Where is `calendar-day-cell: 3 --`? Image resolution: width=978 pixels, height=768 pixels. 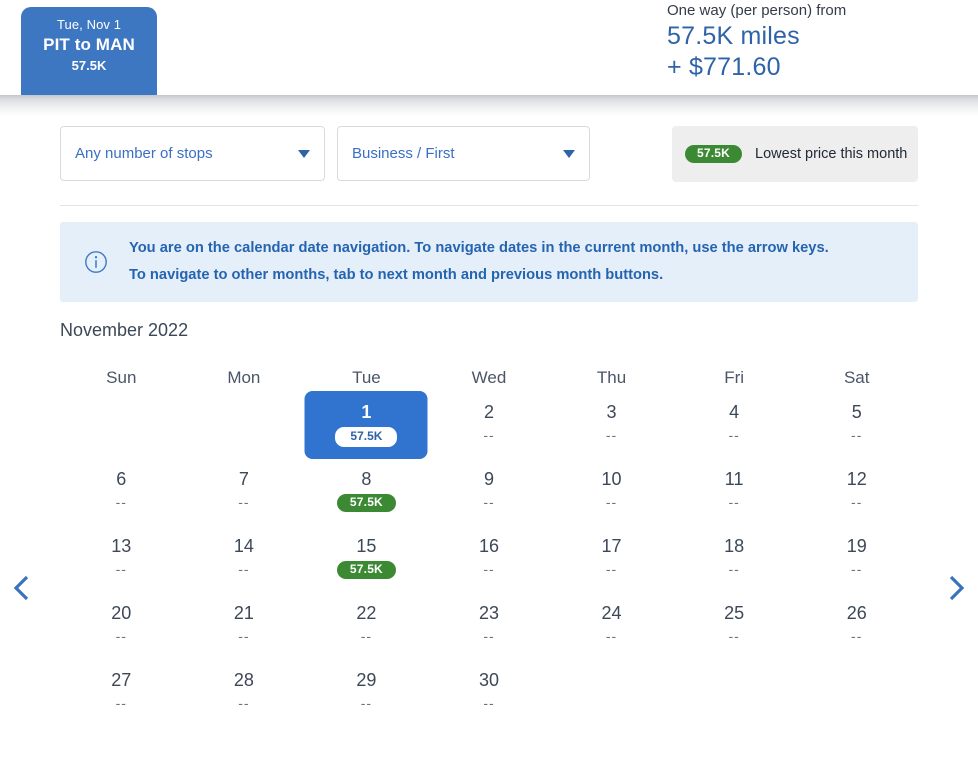
calendar-day-cell: 3 -- is located at coordinates (611, 428).